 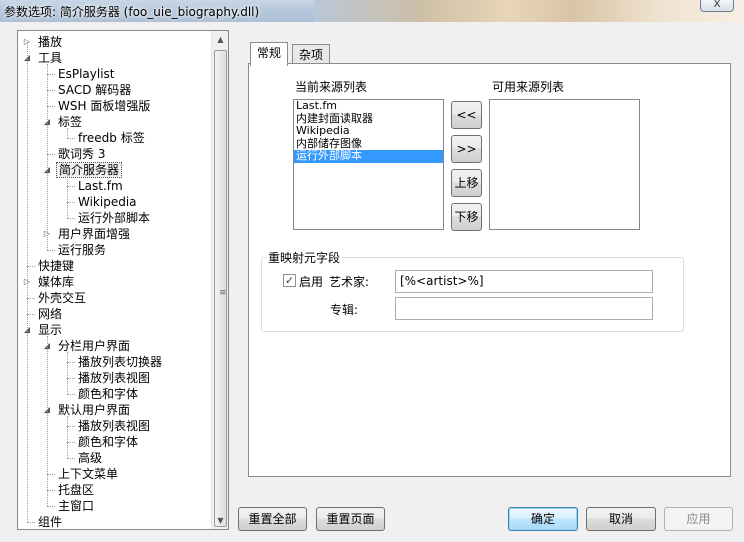 I want to click on tree-item: 网络, so click(x=50, y=314).